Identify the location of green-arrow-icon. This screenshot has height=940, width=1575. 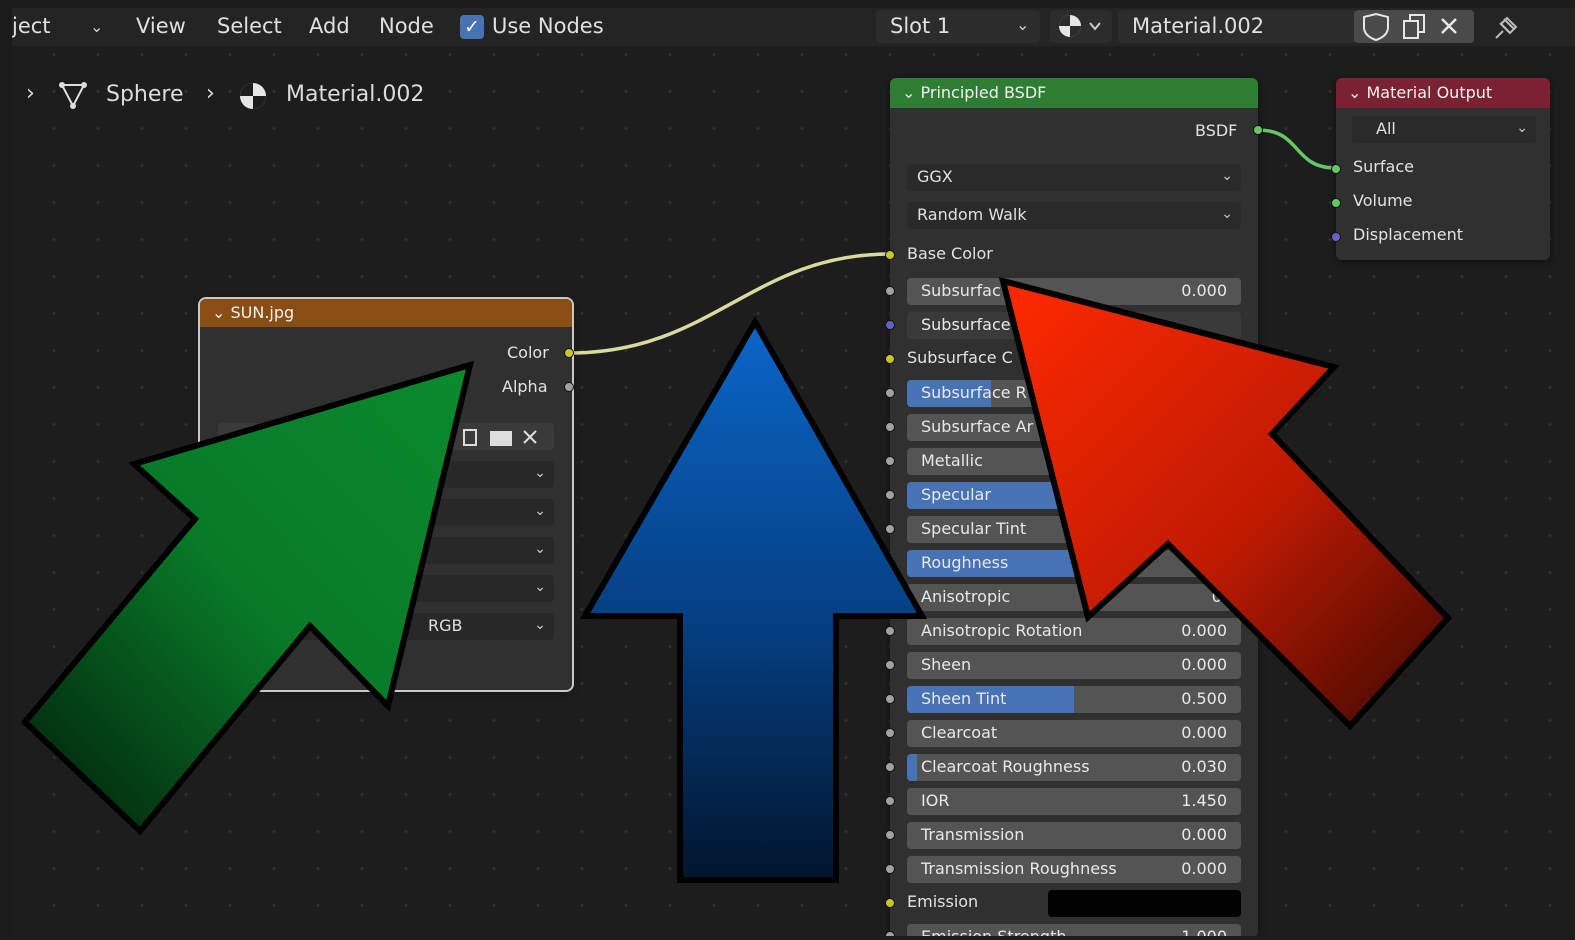
(247, 598).